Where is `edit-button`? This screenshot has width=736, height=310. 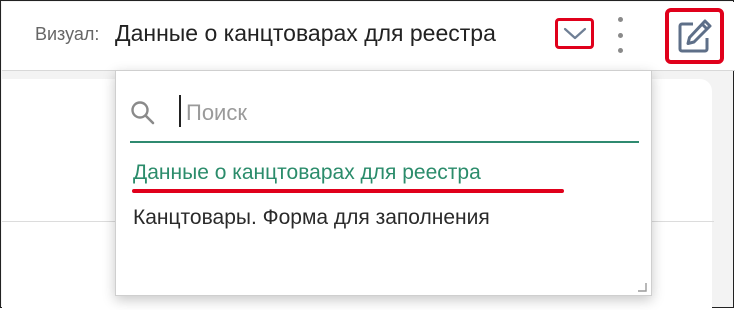 edit-button is located at coordinates (694, 36).